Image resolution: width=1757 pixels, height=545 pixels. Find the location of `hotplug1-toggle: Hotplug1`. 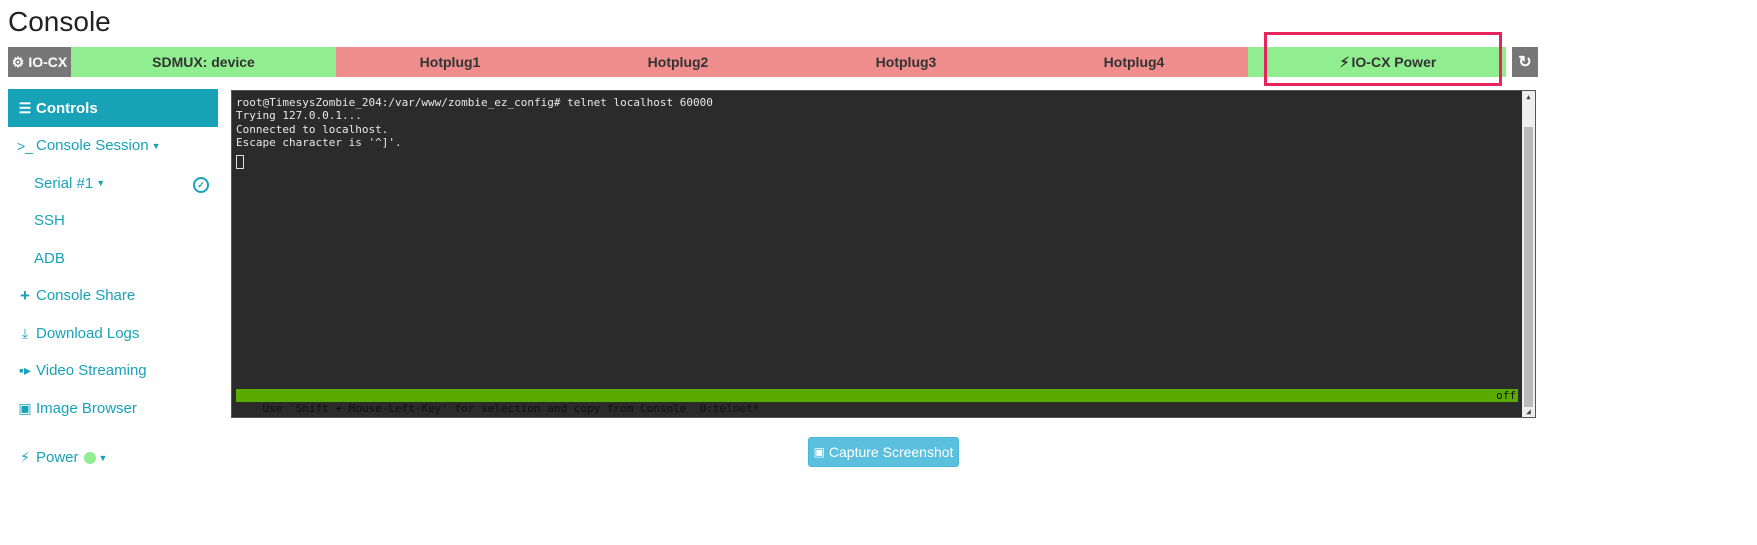

hotplug1-toggle: Hotplug1 is located at coordinates (450, 62).